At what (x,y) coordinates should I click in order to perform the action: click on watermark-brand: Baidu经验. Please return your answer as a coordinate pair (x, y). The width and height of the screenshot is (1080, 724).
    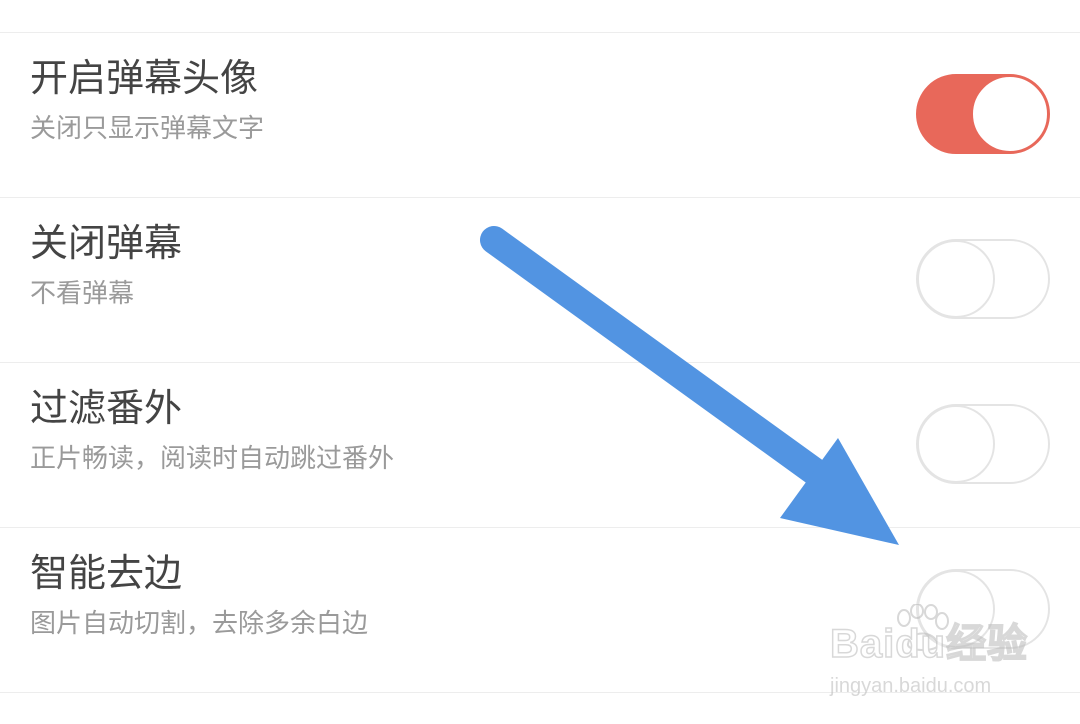
    Looking at the image, I should click on (929, 644).